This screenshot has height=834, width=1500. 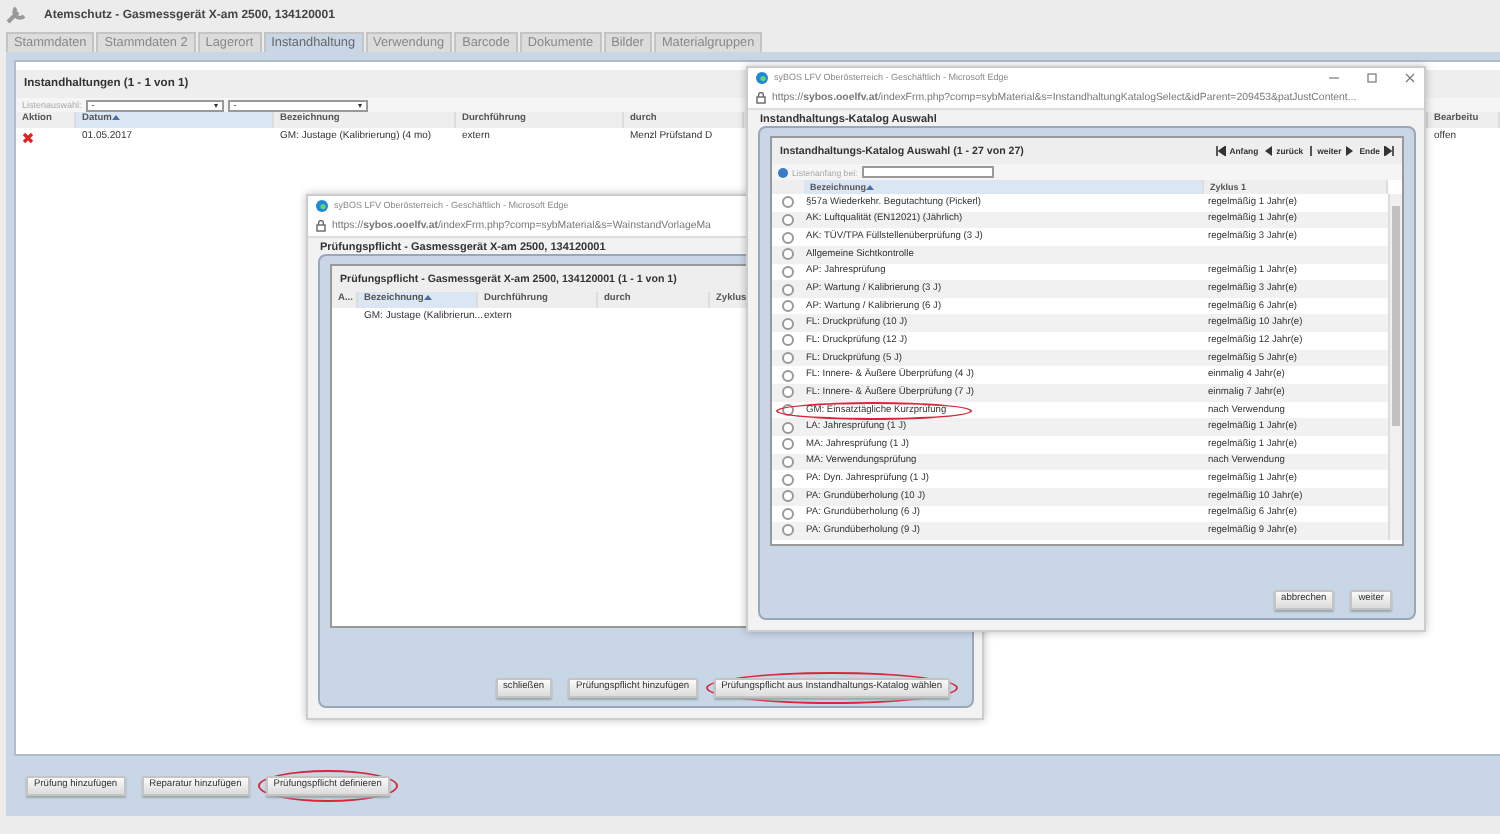 I want to click on last-page-icon, so click(x=1389, y=151).